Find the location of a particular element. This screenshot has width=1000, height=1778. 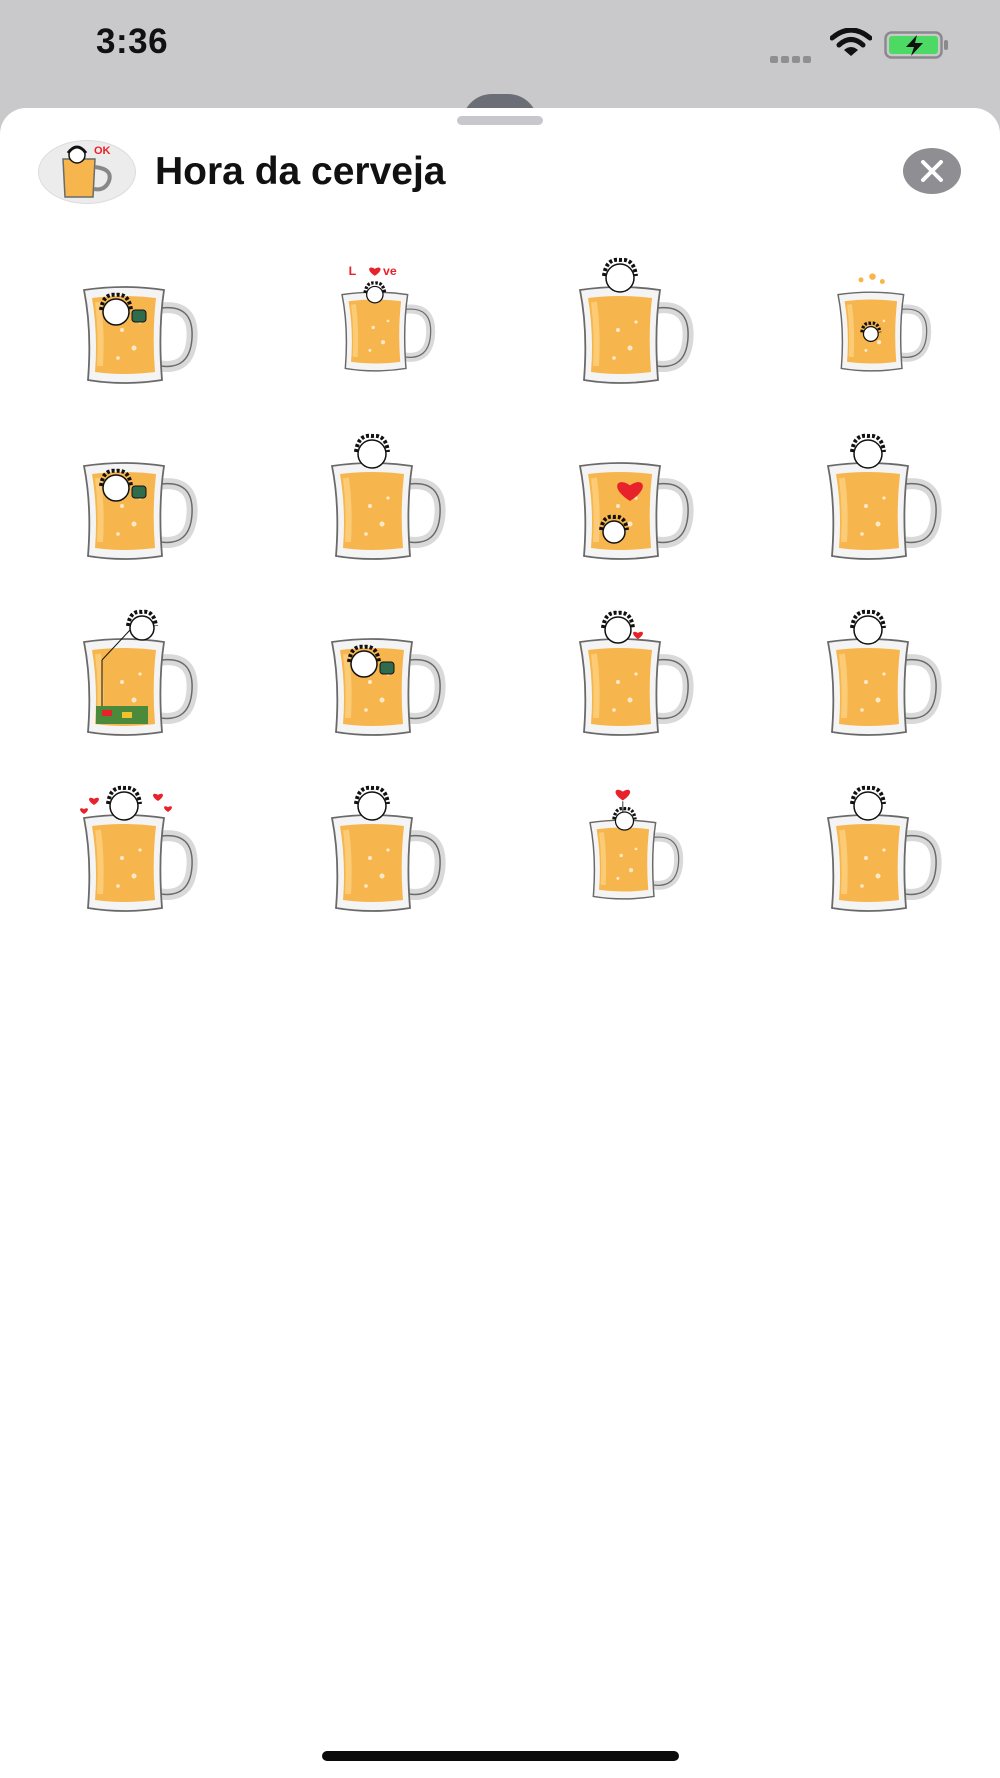

home-indicator is located at coordinates (500, 1756).